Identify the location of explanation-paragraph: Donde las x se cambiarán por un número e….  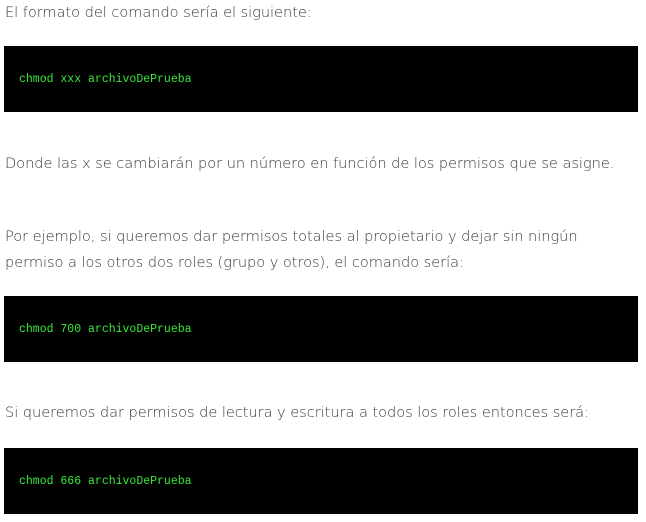
(310, 163).